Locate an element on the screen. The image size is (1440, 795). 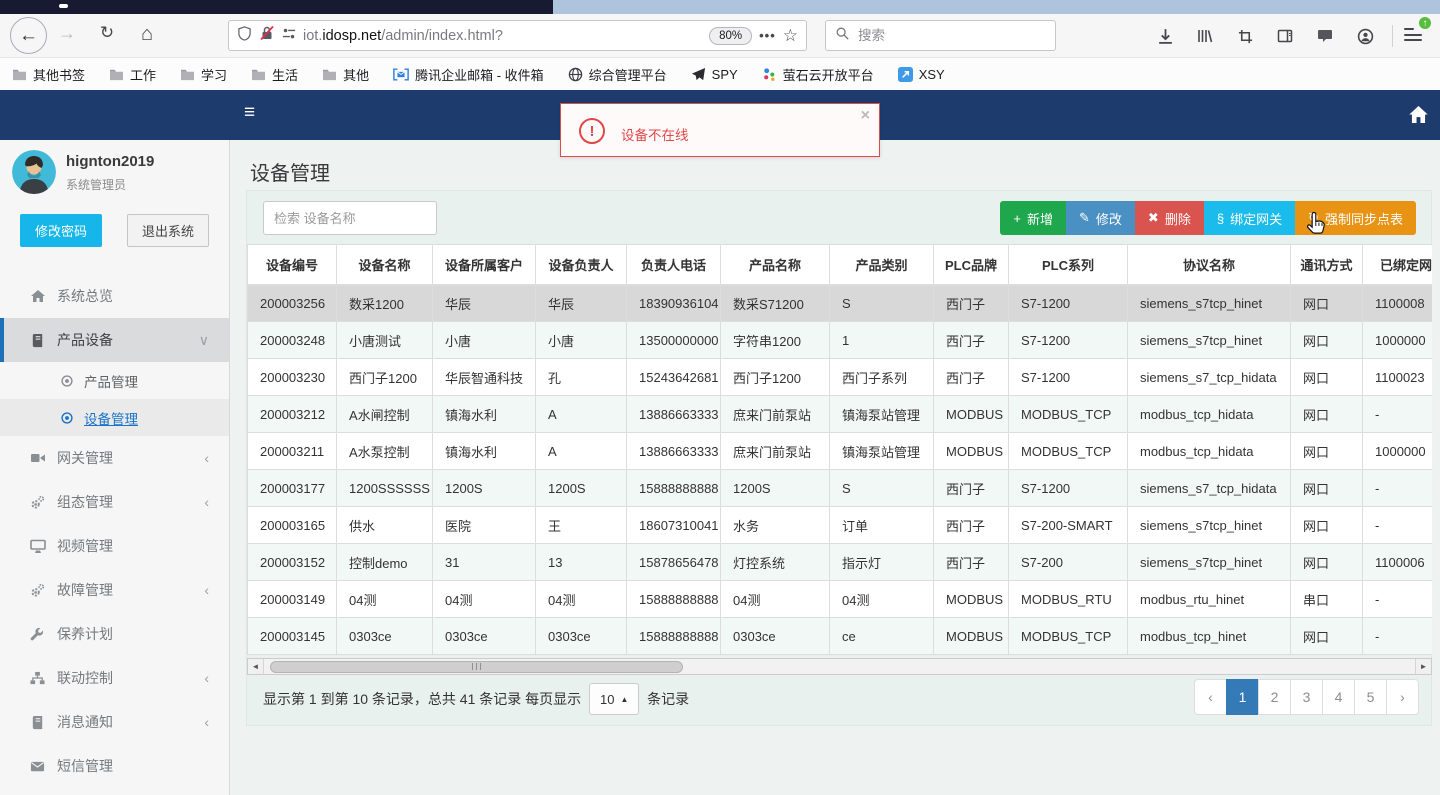
toolbar-separator is located at coordinates (1392, 36).